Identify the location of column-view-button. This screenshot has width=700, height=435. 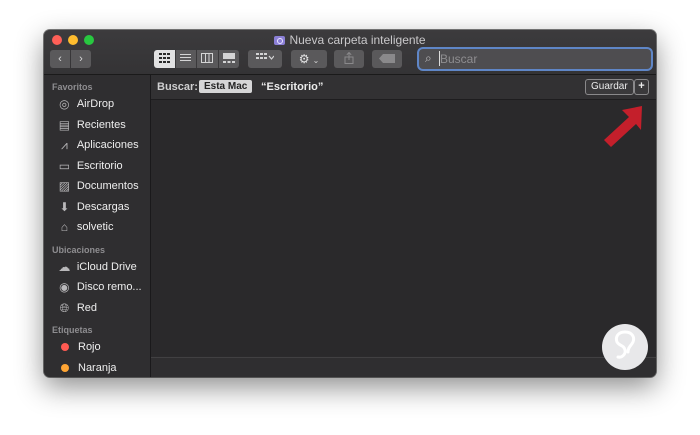
(208, 59).